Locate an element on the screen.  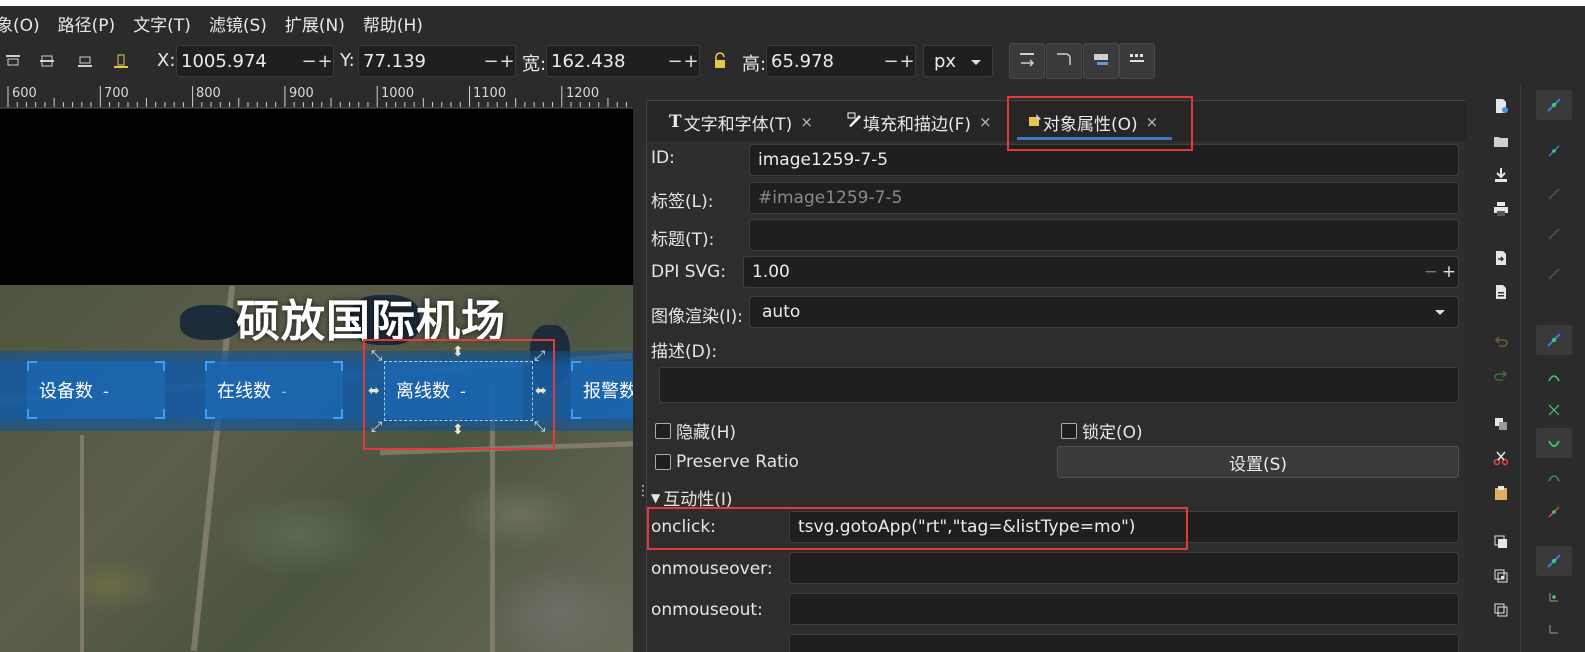
x-value: 1005.974 is located at coordinates (239, 61).